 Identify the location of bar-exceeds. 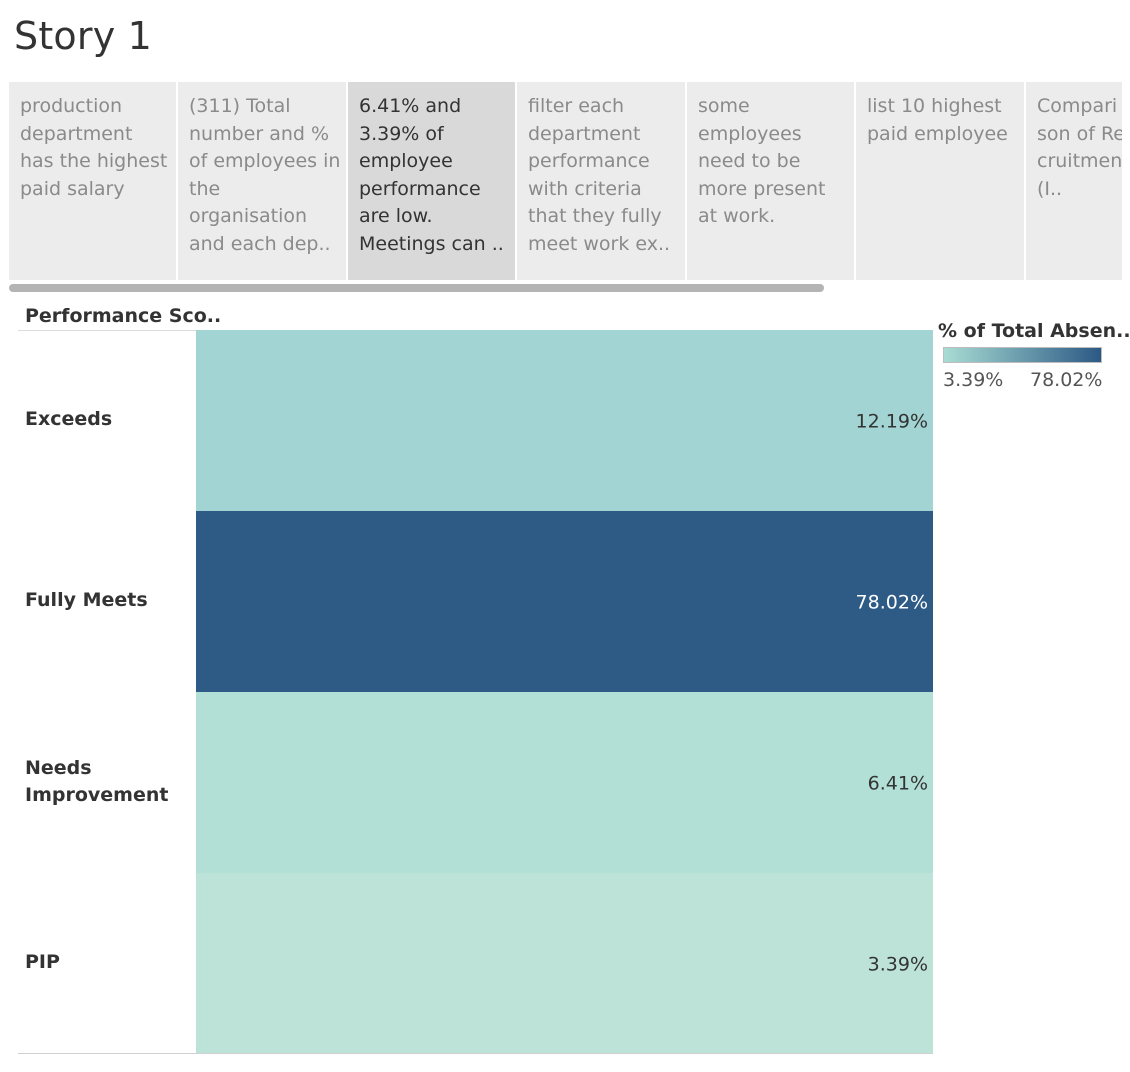
(564, 420).